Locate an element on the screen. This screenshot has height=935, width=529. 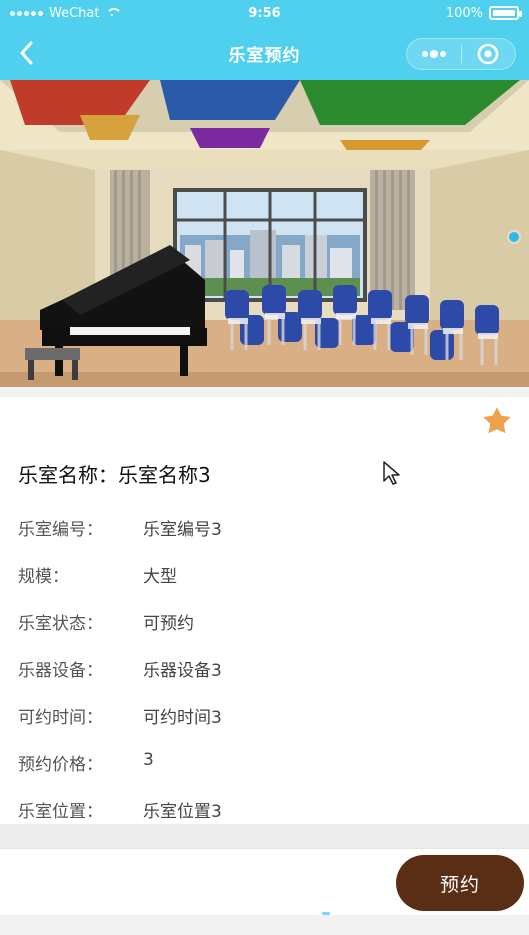
favorite-button is located at coordinates (497, 421).